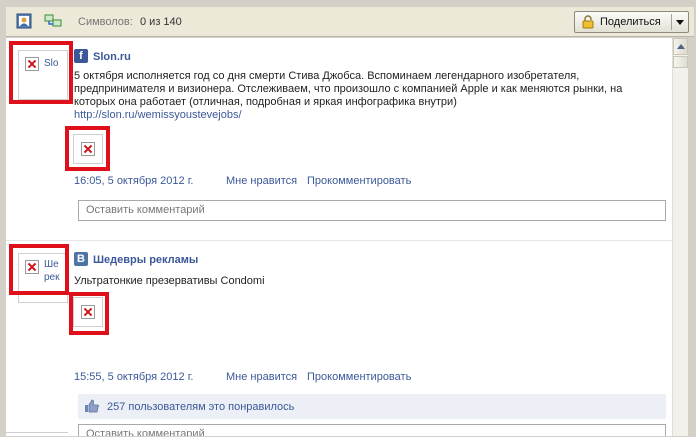  What do you see at coordinates (161, 22) in the screenshot?
I see `char-count-value: 0 из 140` at bounding box center [161, 22].